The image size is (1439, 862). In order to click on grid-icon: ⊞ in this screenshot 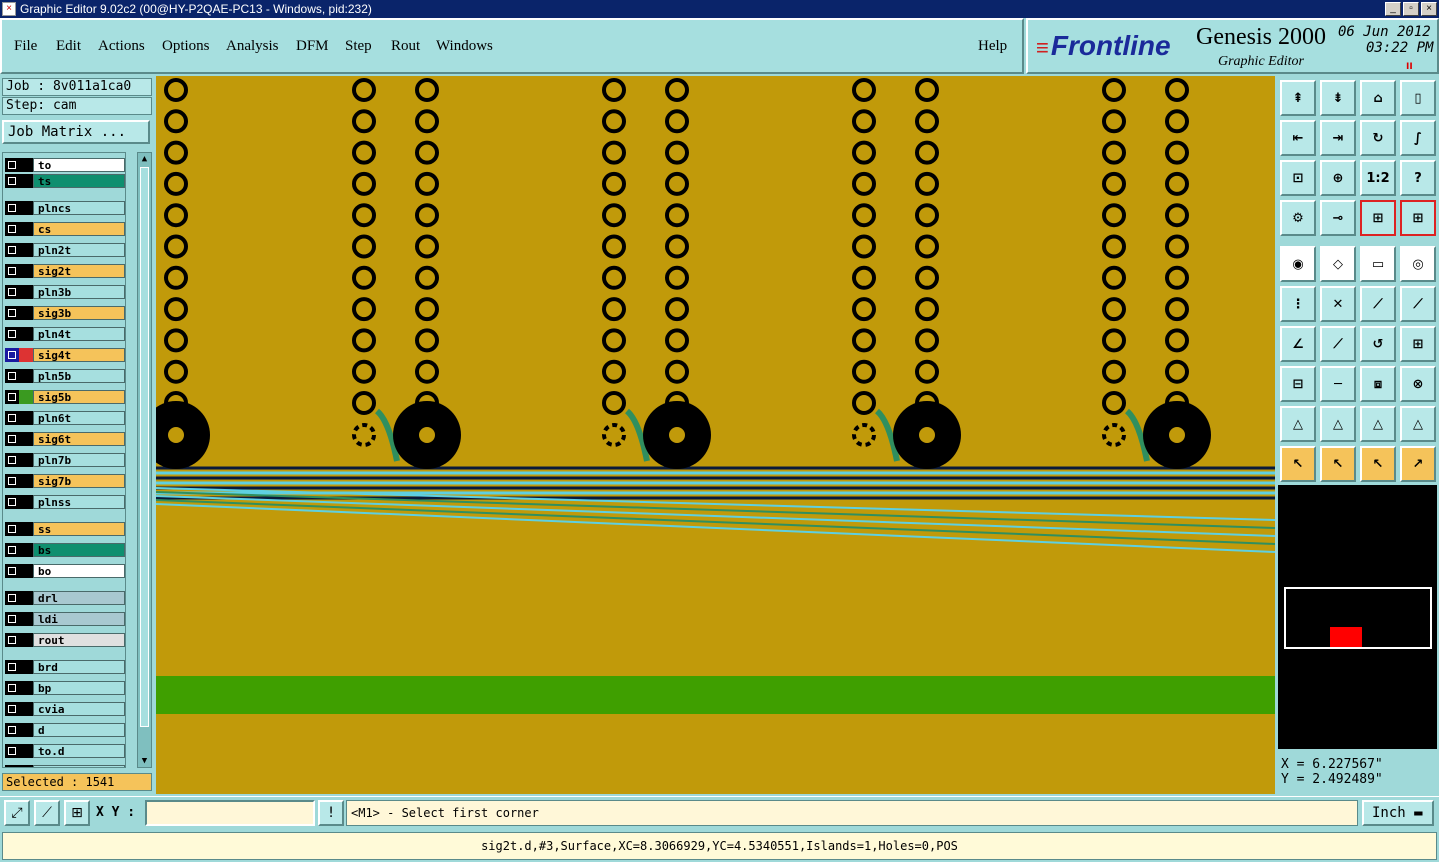, I will do `click(77, 813)`.